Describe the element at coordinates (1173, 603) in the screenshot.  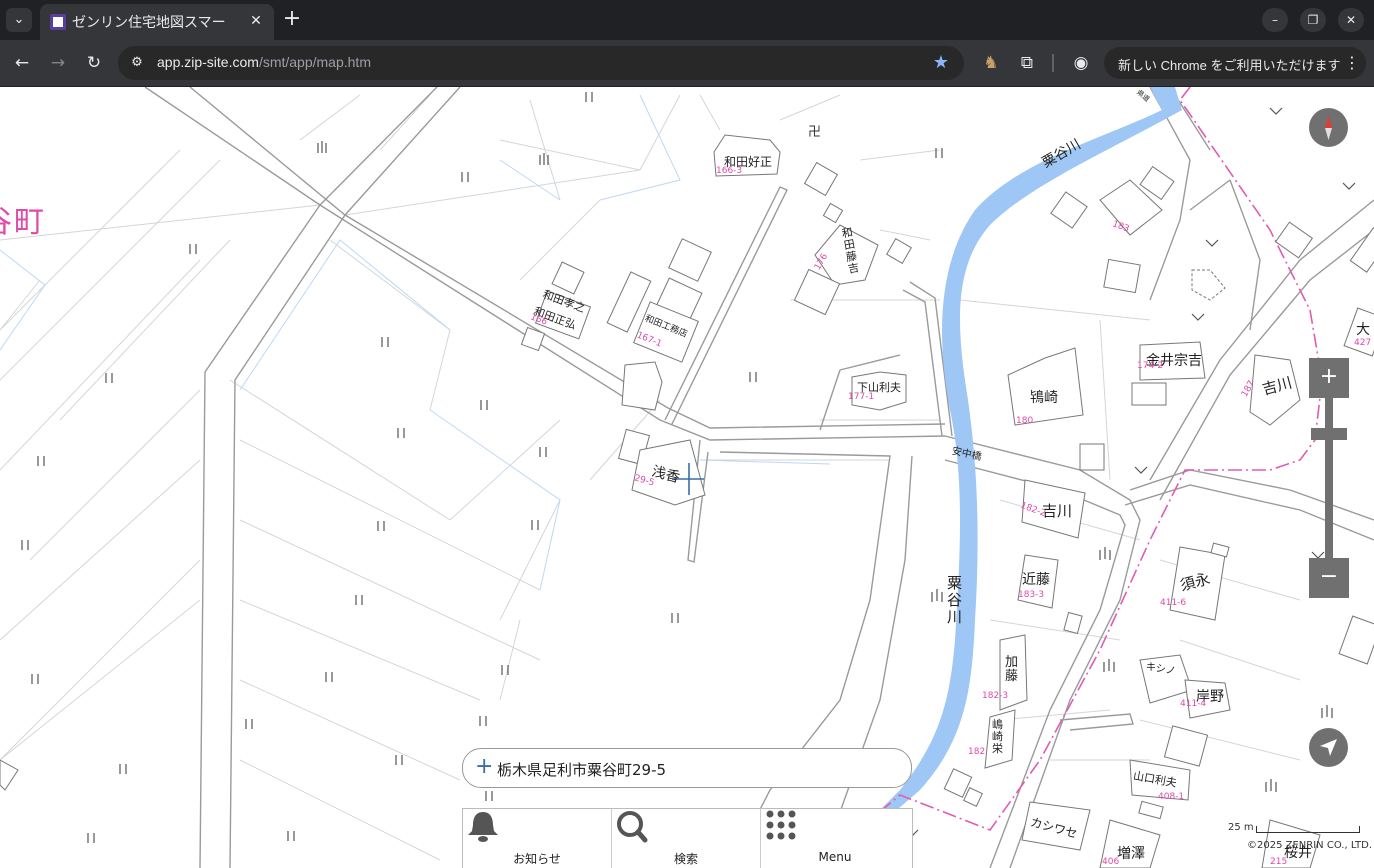
I see `lot-number: 411-6` at that location.